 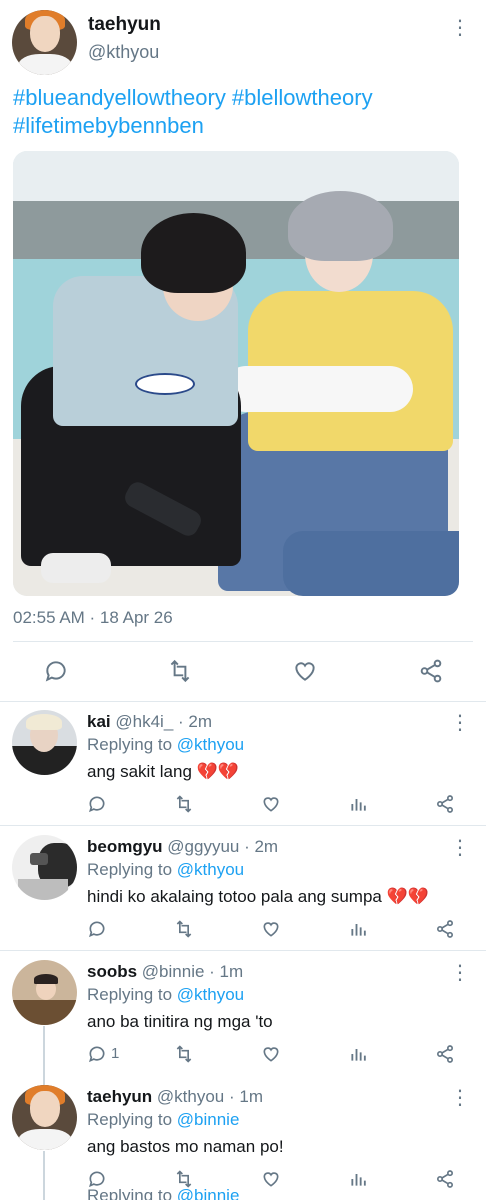 I want to click on author-handle: @hk4i_ · 2m, so click(x=163, y=721).